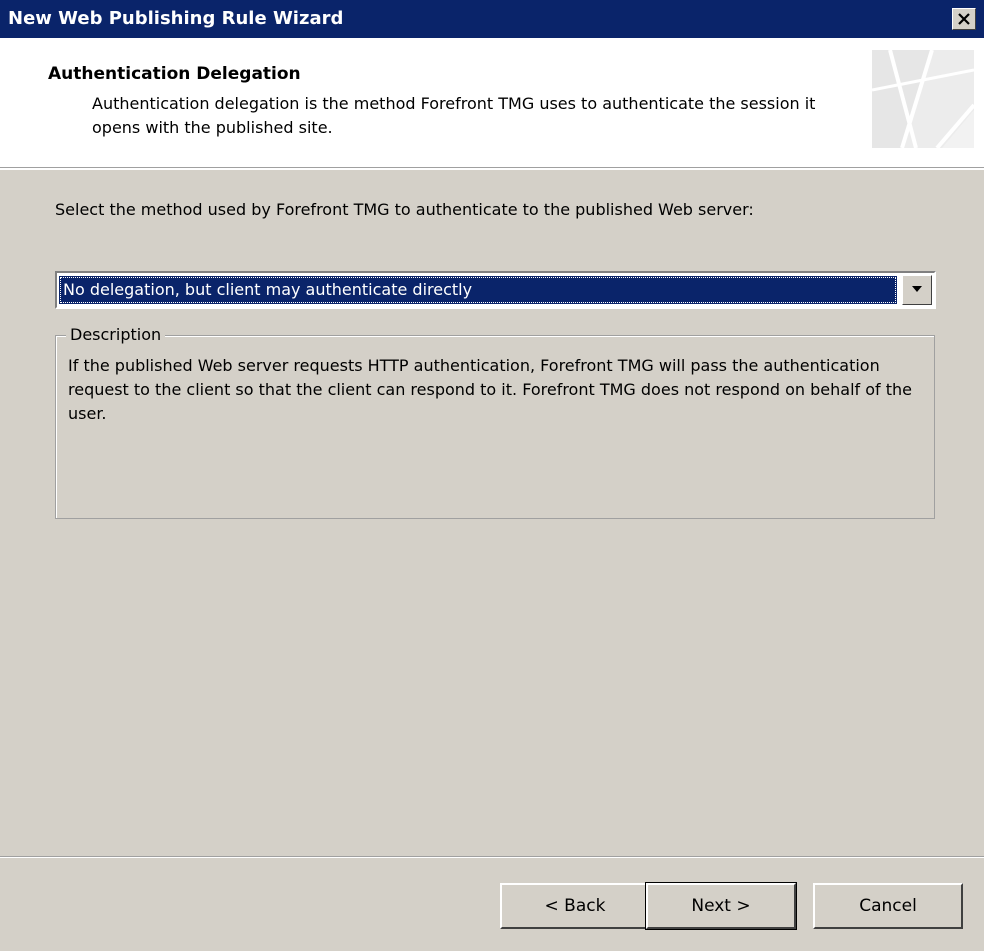 Image resolution: width=984 pixels, height=951 pixels. Describe the element at coordinates (176, 18) in the screenshot. I see `window-title: New Web Publishing Rule Wizard` at that location.